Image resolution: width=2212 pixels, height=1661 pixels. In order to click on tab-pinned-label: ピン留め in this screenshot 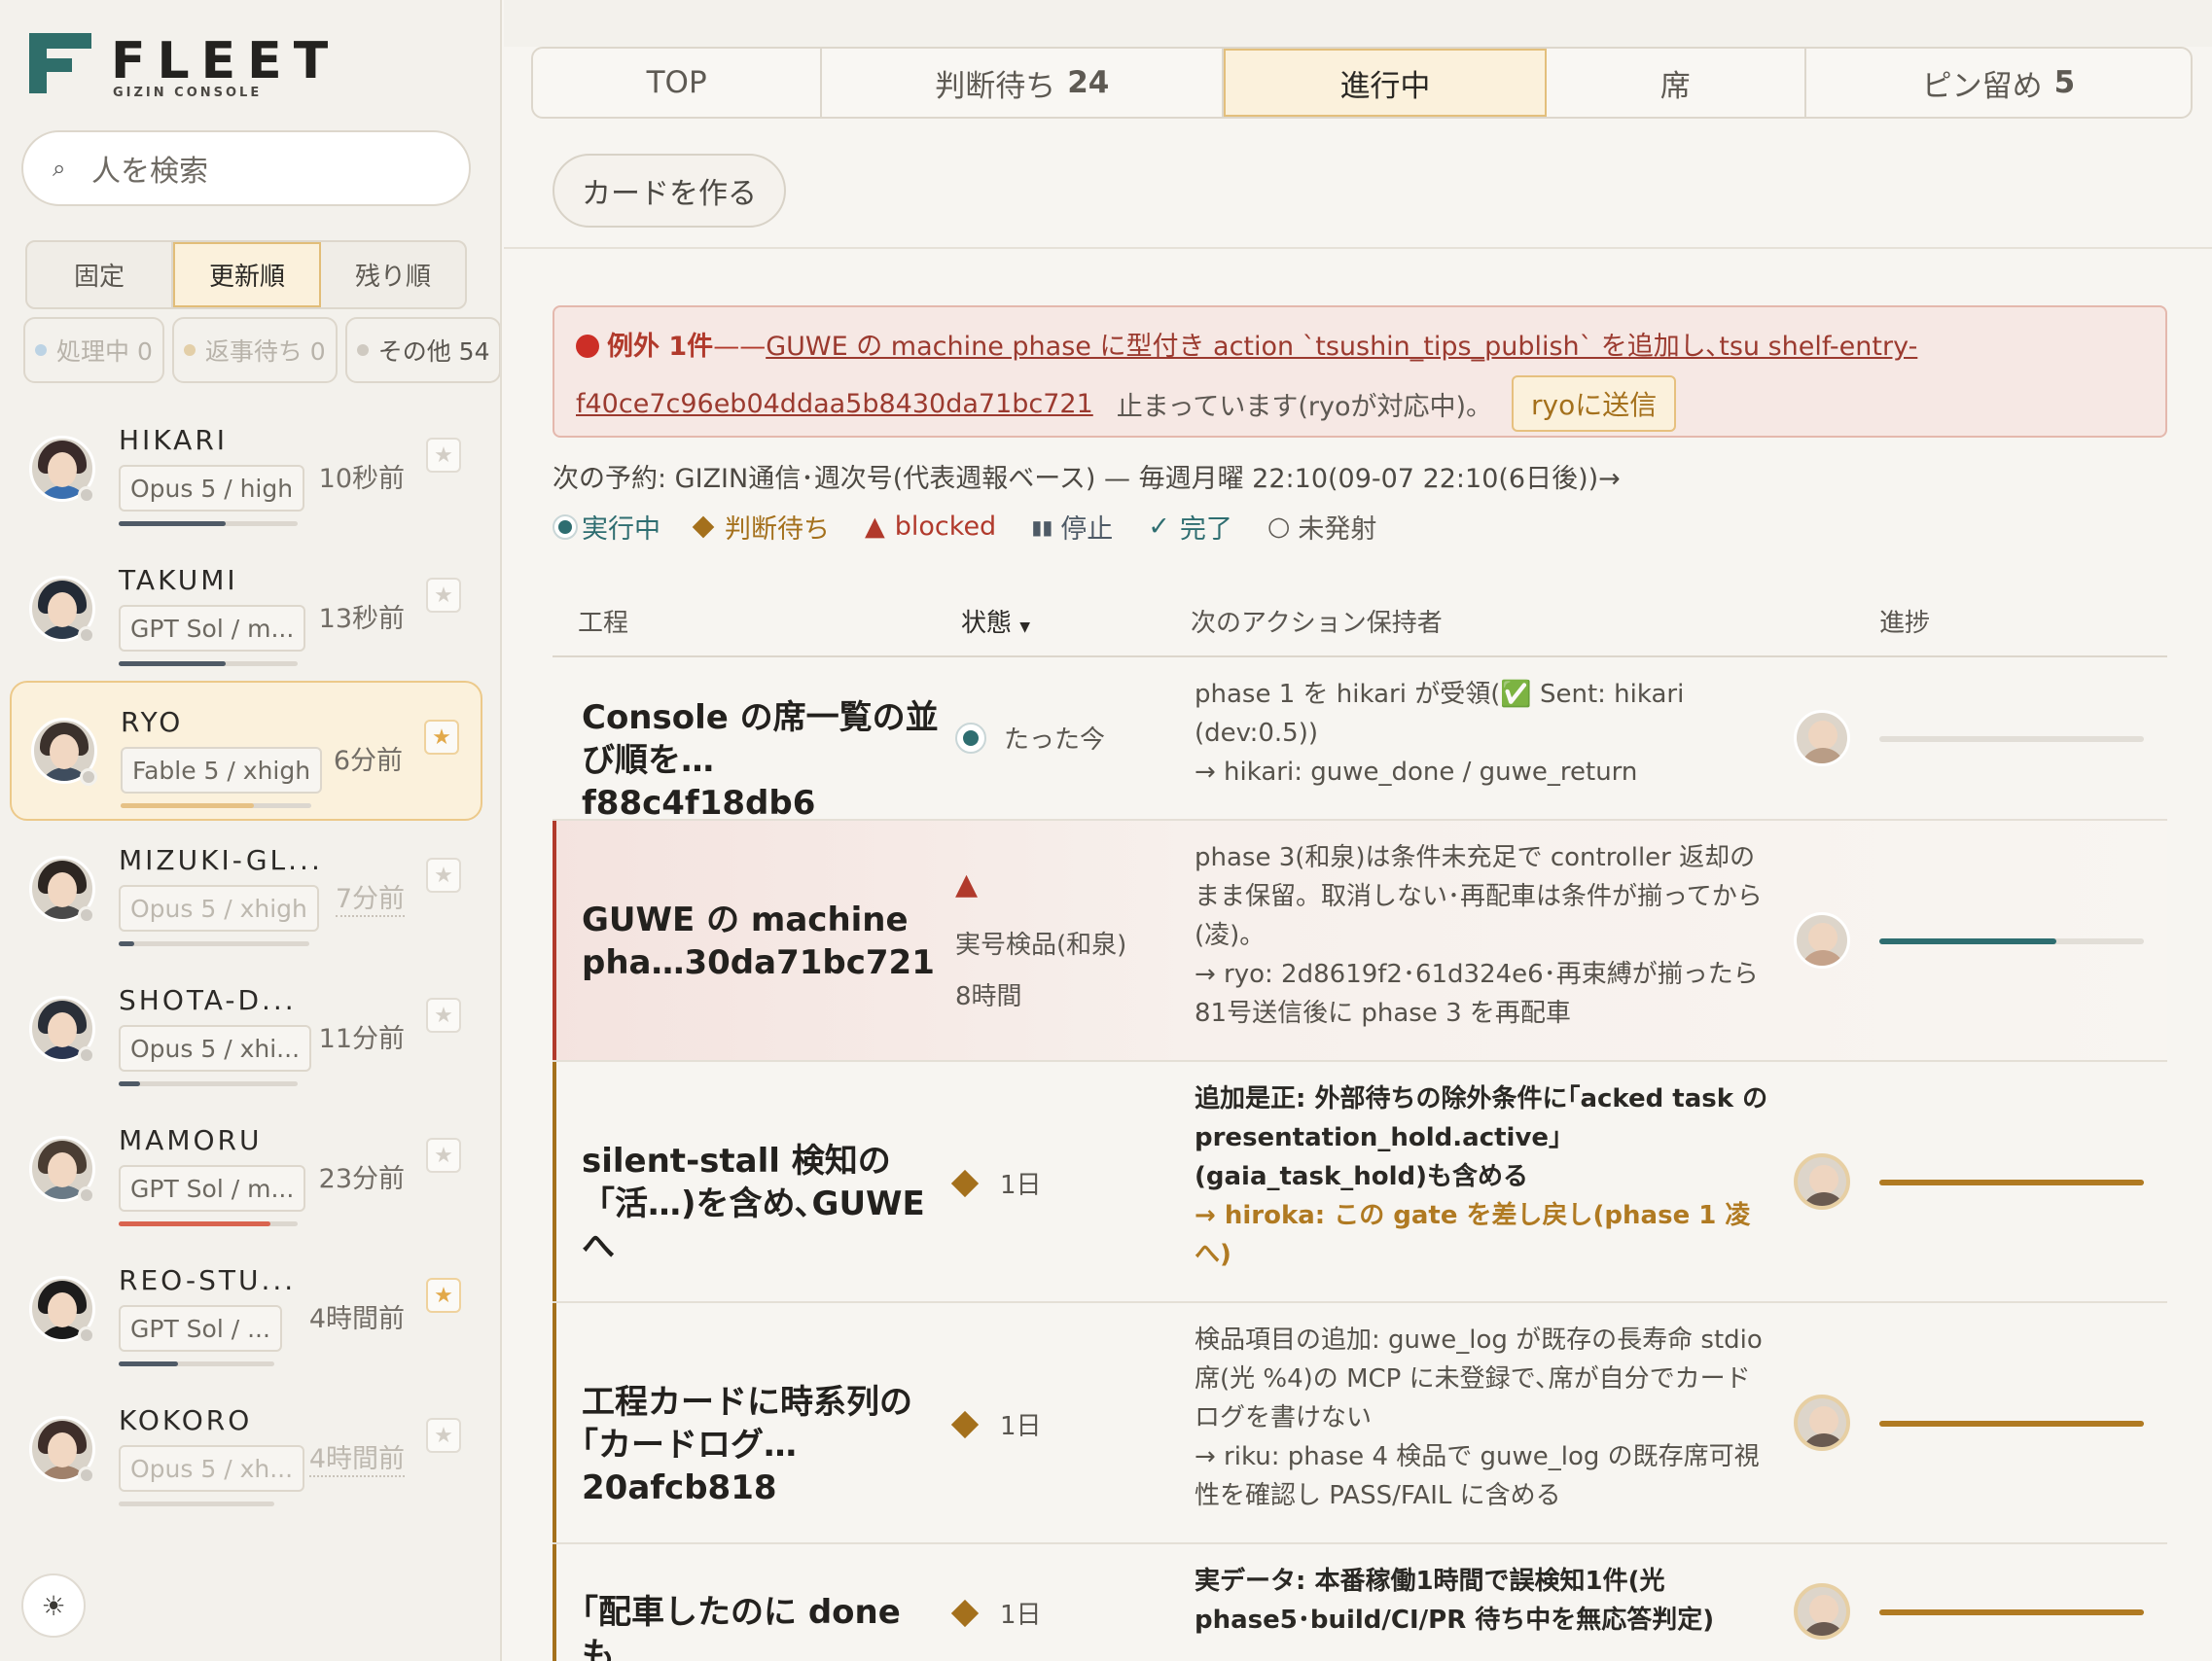, I will do `click(1982, 86)`.